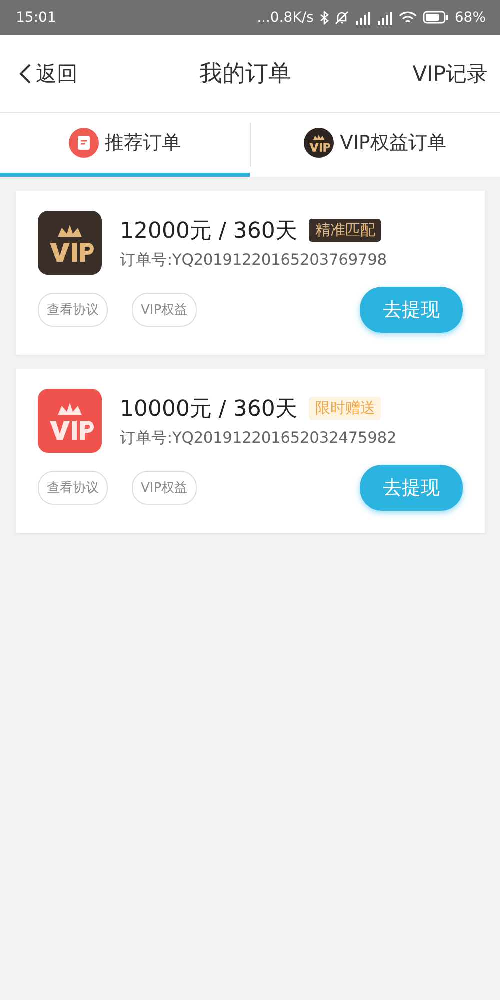 This screenshot has height=1000, width=500. Describe the element at coordinates (48, 74) in the screenshot. I see `back-button: 返回` at that location.